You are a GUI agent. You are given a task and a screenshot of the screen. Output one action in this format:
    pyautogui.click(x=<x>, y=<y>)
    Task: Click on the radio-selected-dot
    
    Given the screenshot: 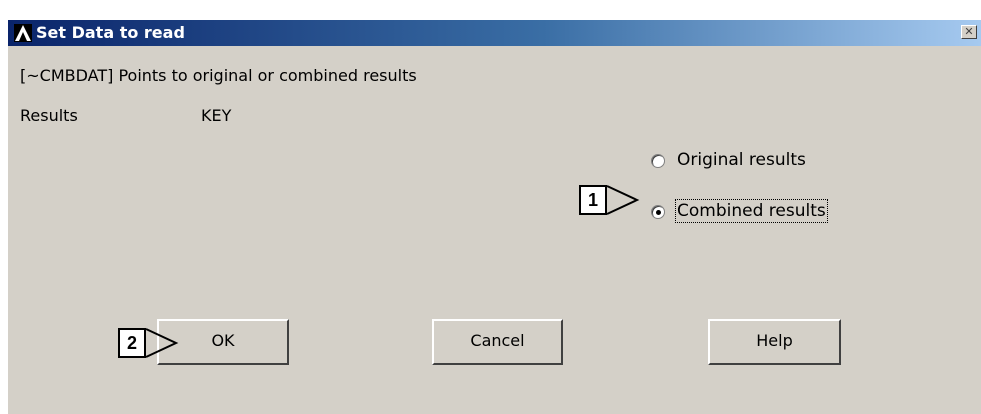 What is the action you would take?
    pyautogui.click(x=658, y=212)
    